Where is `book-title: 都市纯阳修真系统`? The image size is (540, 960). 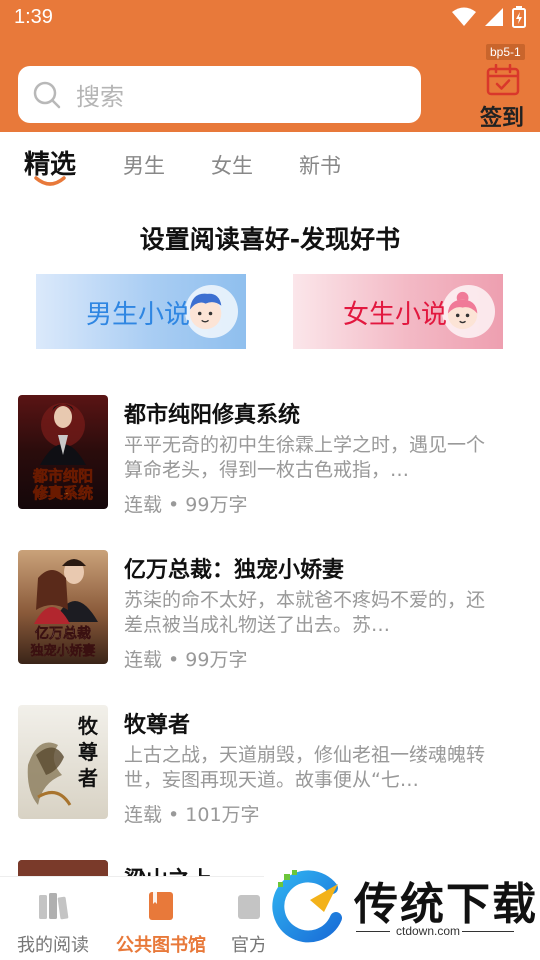 book-title: 都市纯阳修真系统 is located at coordinates (212, 415).